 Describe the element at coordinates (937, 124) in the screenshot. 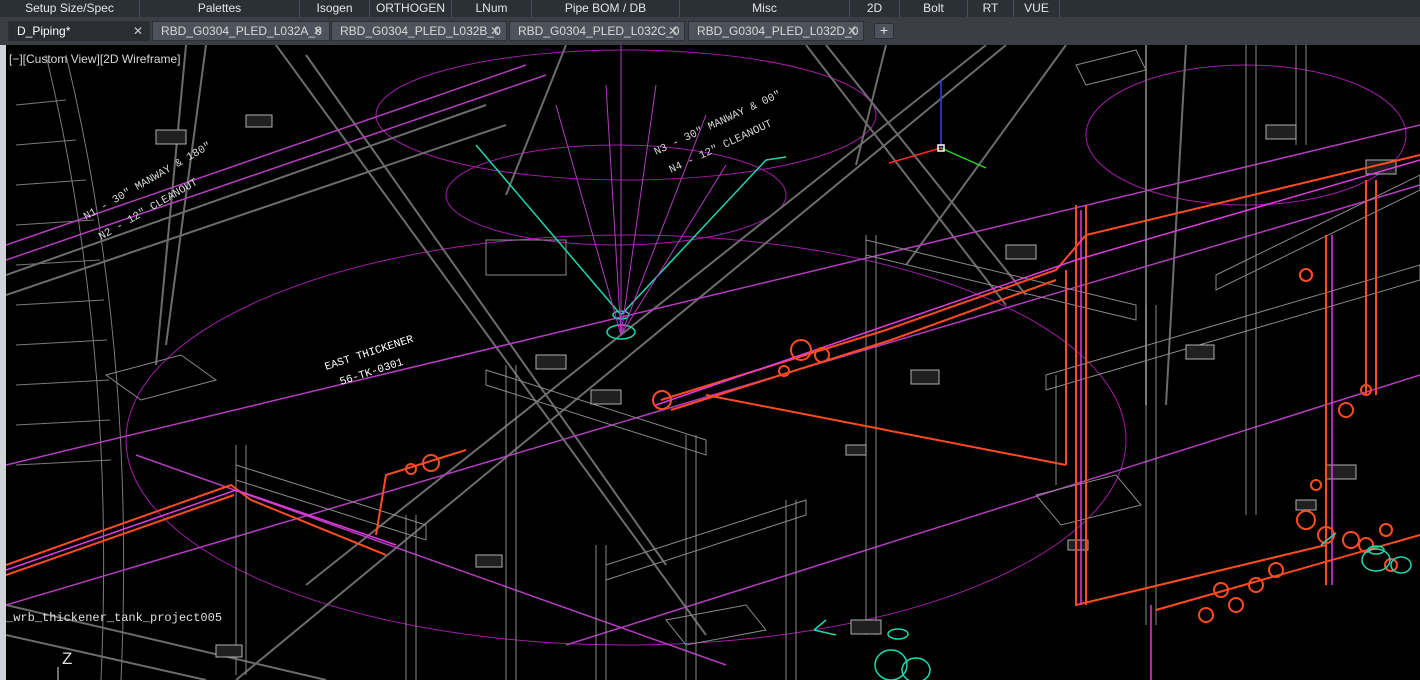

I see `ucs-icon` at that location.